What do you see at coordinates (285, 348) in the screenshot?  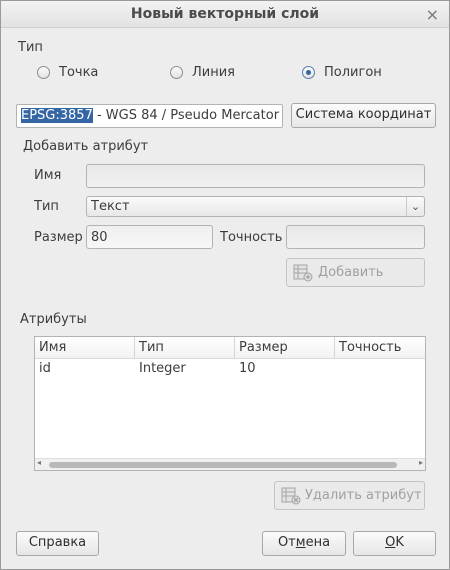 I see `column-header-size: Размер` at bounding box center [285, 348].